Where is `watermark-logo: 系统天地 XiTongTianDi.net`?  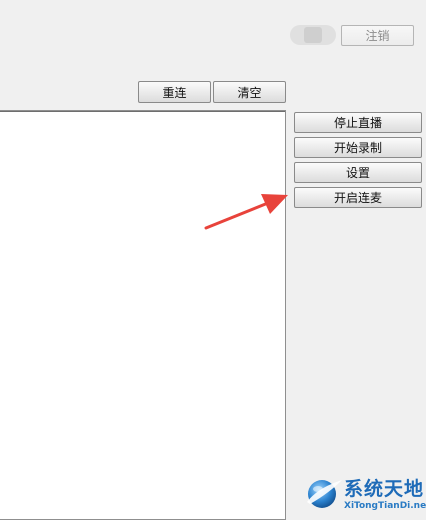 watermark-logo: 系统天地 XiTongTianDi.net is located at coordinates (365, 493).